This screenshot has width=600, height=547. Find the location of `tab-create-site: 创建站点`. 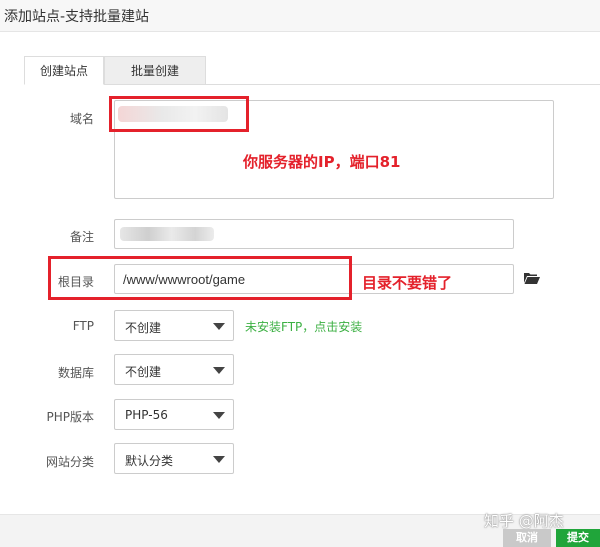

tab-create-site: 创建站点 is located at coordinates (64, 70).